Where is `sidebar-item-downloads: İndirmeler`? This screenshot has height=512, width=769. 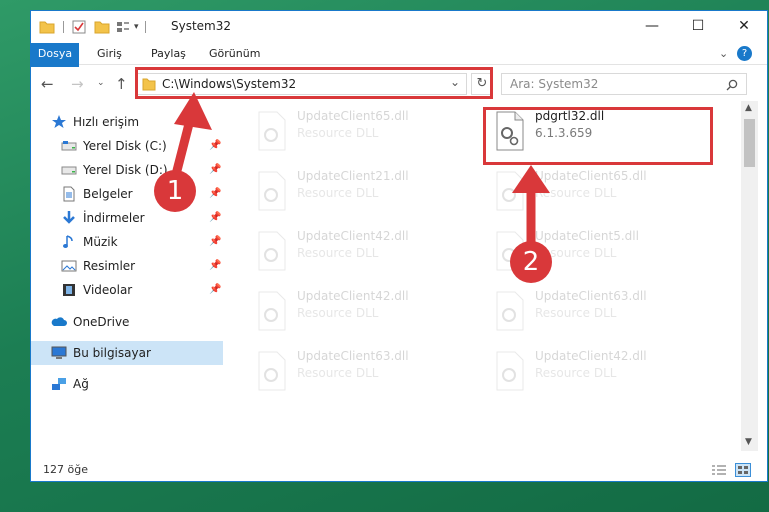
sidebar-item-downloads: İndirmeler is located at coordinates (103, 218).